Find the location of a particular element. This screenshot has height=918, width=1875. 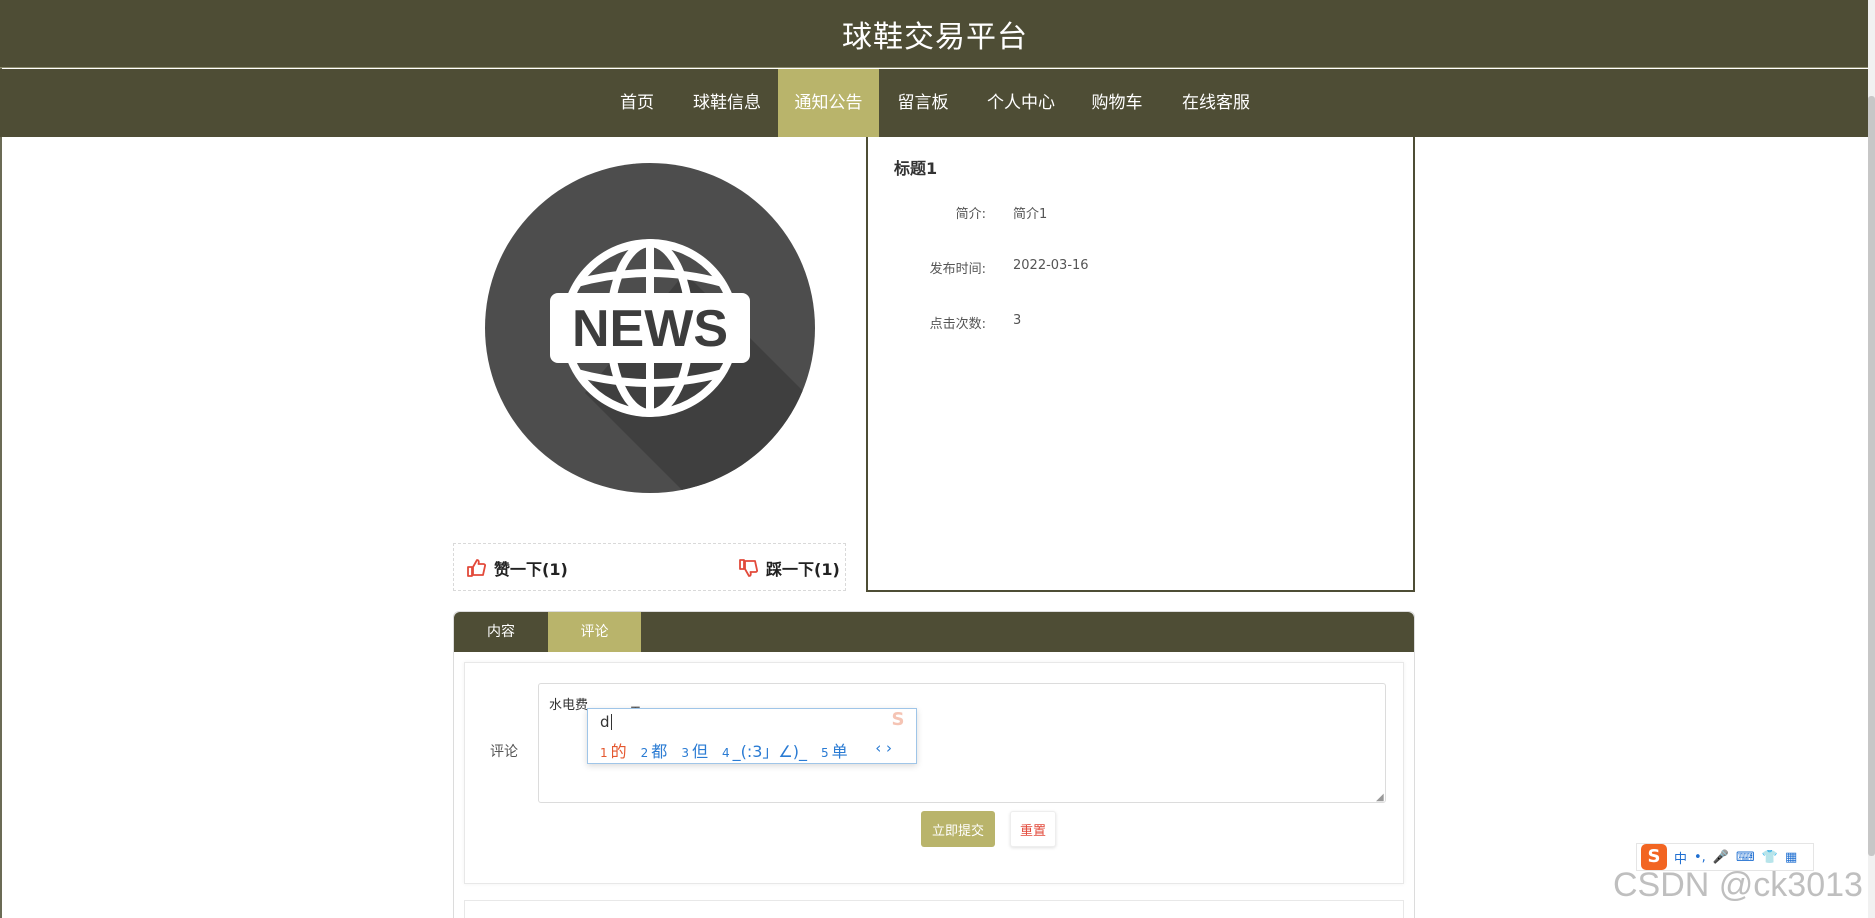

nav-item-sneakers: 球鞋信息 is located at coordinates (727, 103).